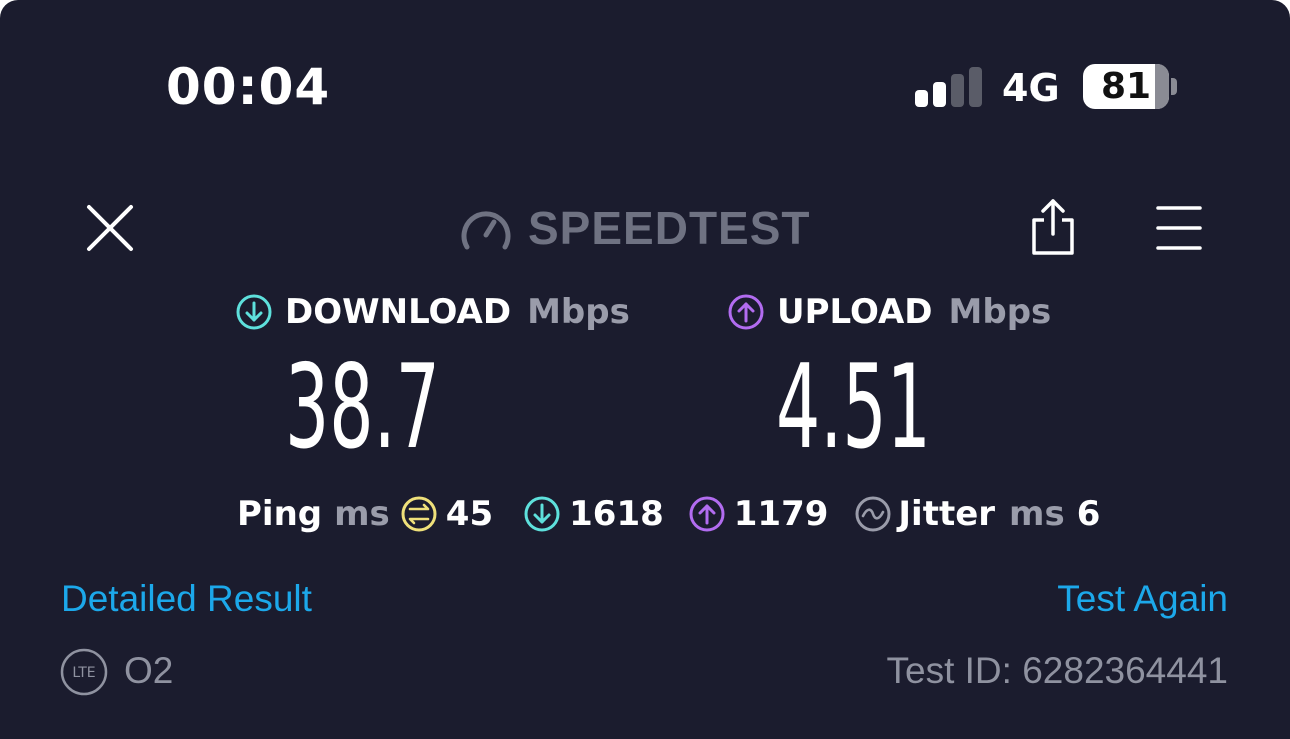  What do you see at coordinates (616, 514) in the screenshot?
I see `download-ping-value: 1618` at bounding box center [616, 514].